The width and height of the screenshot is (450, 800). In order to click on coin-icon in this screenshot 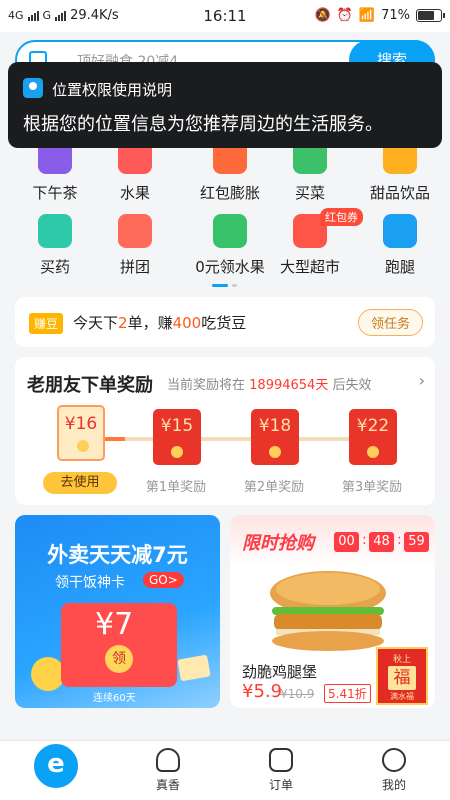, I will do `click(48, 674)`.